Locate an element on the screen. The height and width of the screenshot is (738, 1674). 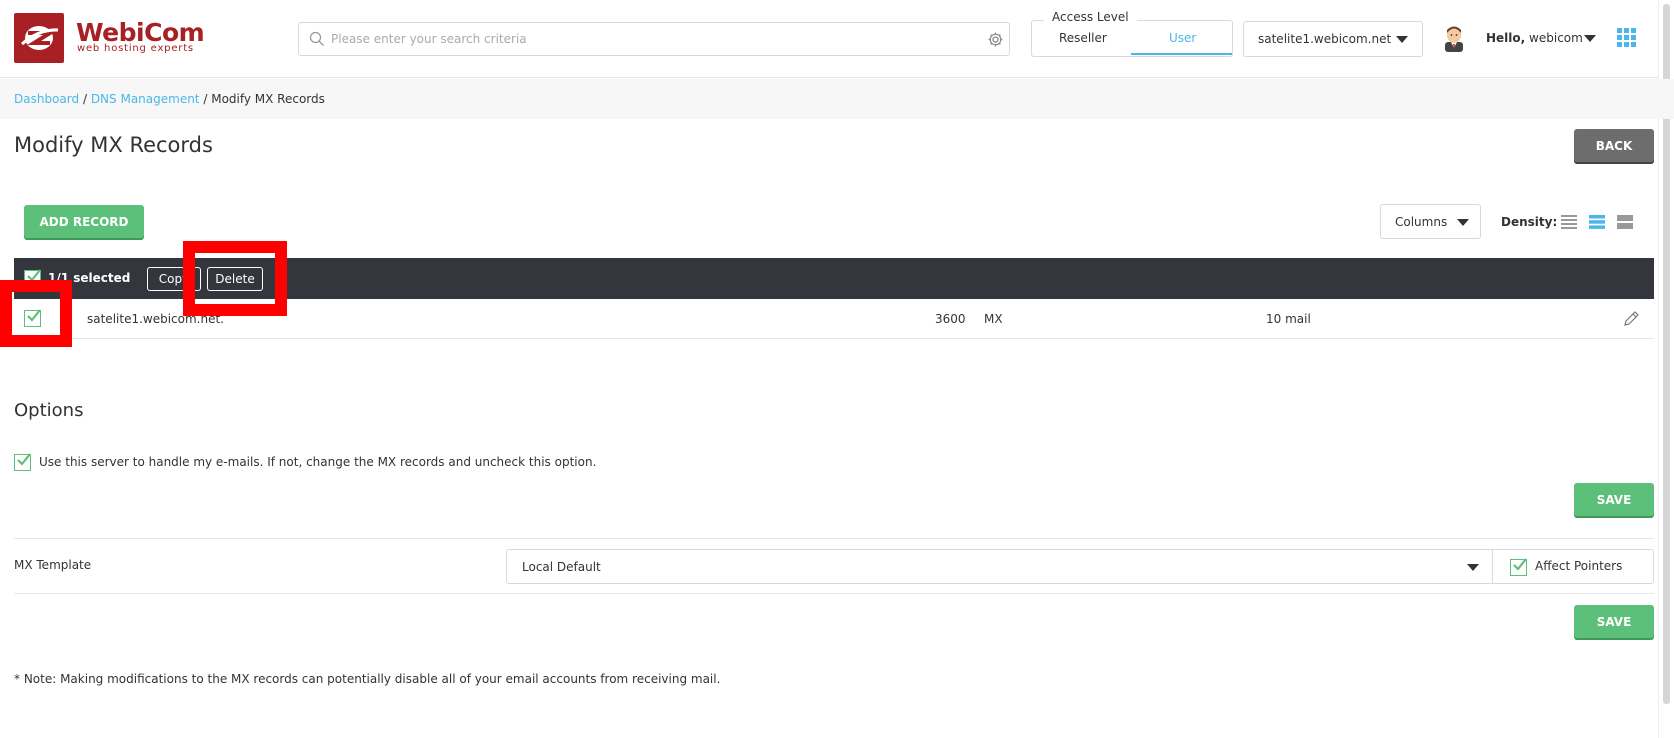
access-level-user: User is located at coordinates (1182, 38).